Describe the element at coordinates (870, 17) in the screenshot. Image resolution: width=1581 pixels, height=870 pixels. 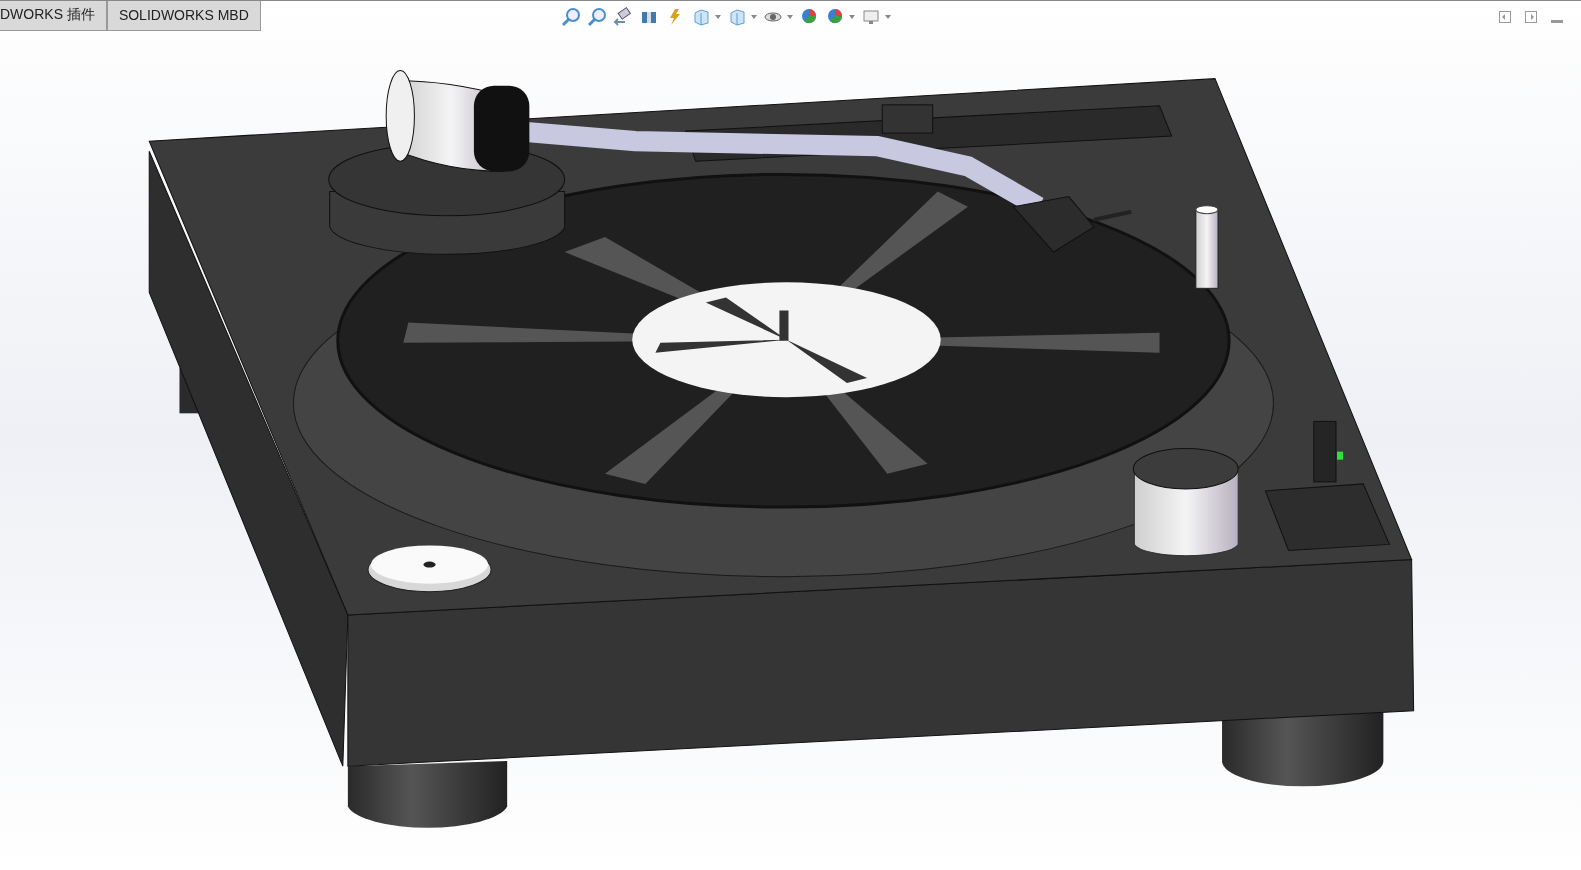
I see `monitor-icon` at that location.